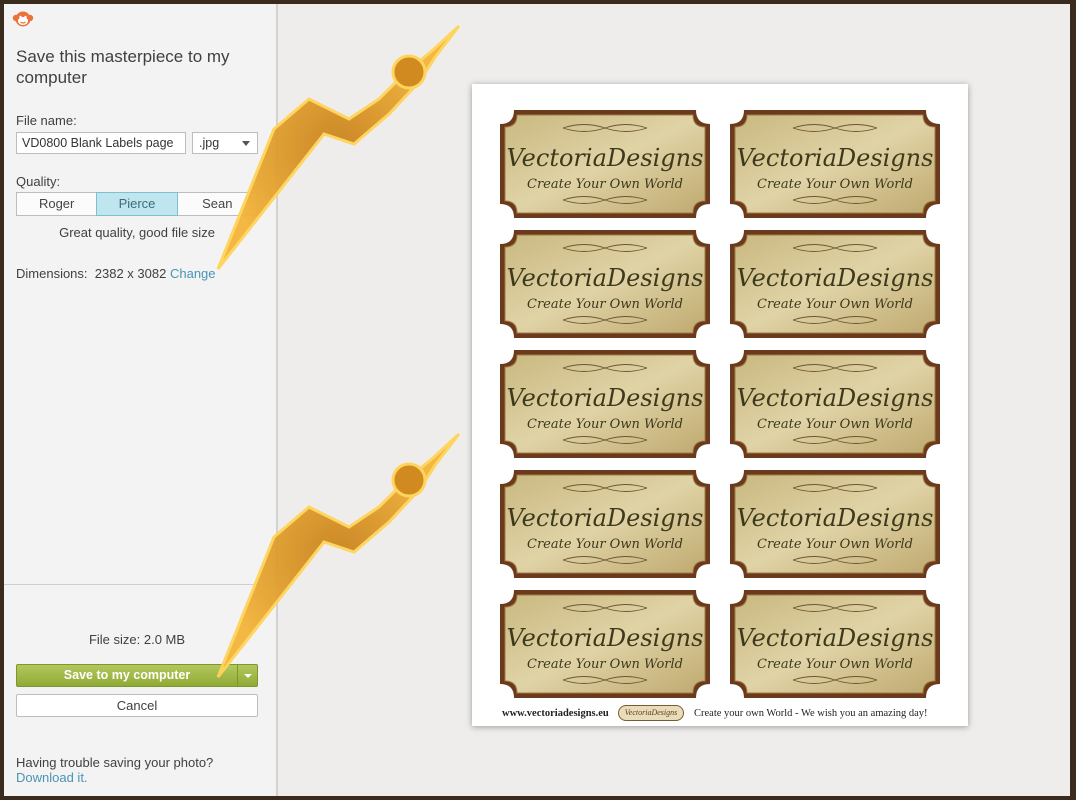  Describe the element at coordinates (52, 777) in the screenshot. I see `download-it-link: Download it.` at that location.